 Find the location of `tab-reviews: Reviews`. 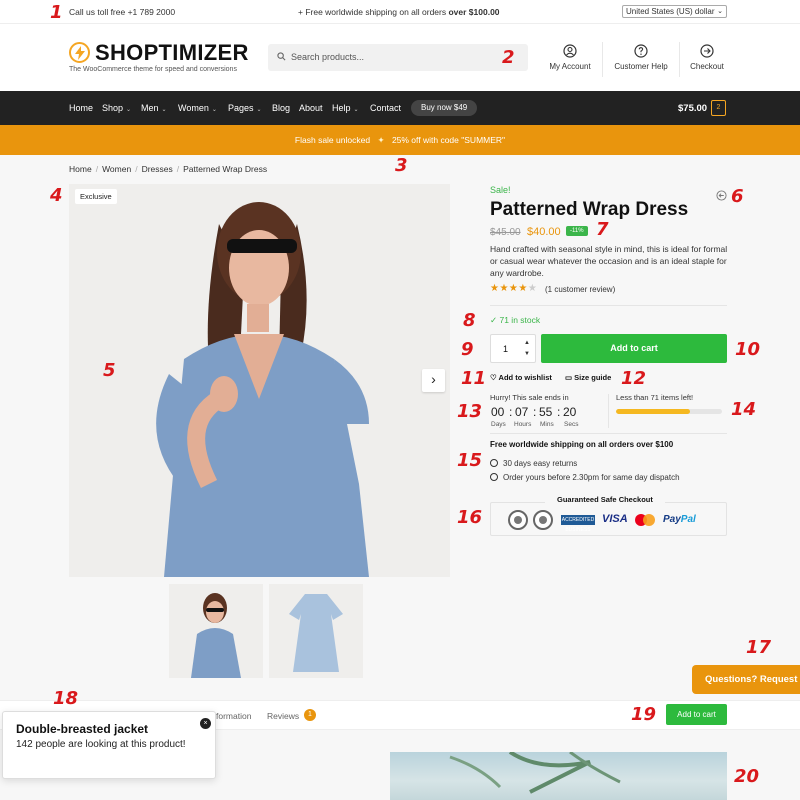

tab-reviews: Reviews is located at coordinates (283, 716).